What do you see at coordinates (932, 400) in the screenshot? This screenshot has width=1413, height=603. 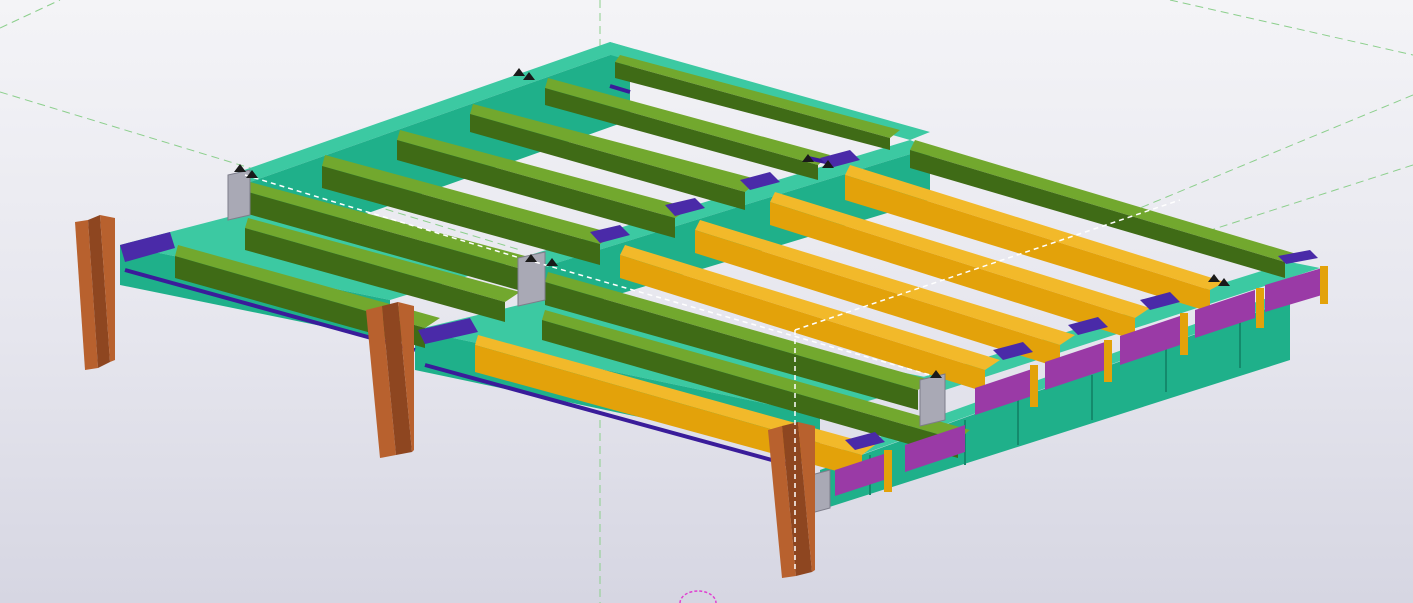 I see `end-plate` at bounding box center [932, 400].